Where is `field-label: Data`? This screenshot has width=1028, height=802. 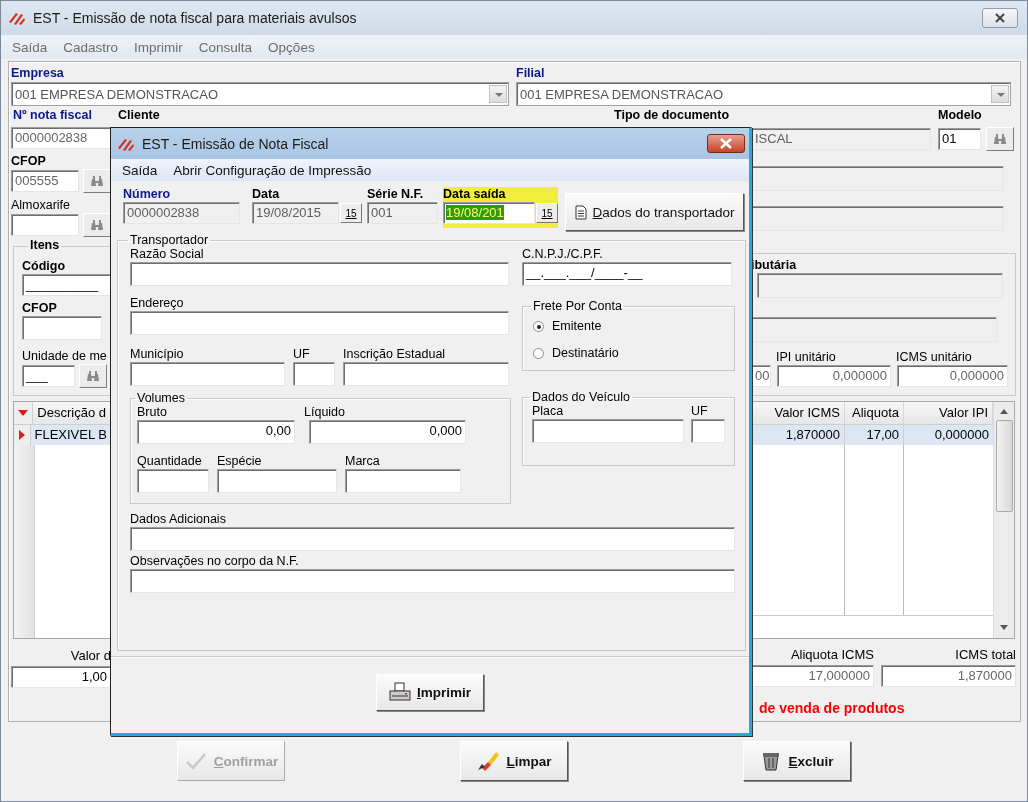 field-label: Data is located at coordinates (266, 194).